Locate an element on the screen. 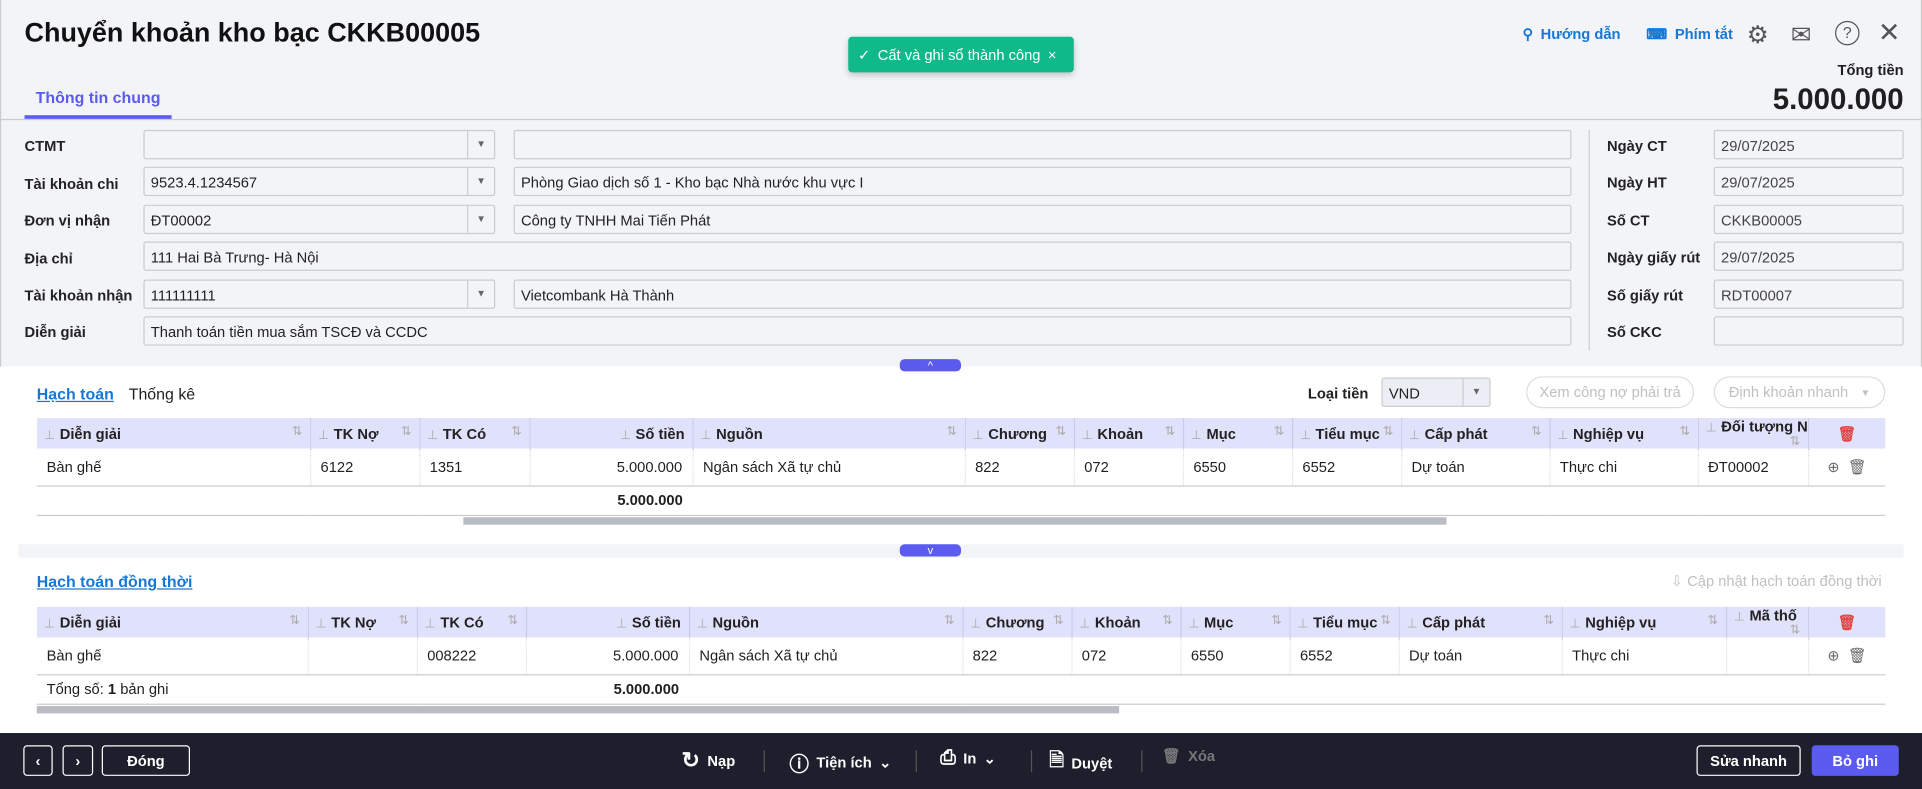 Image resolution: width=1922 pixels, height=789 pixels. shortcuts-link: ⌨ Phím tắt is located at coordinates (1689, 34).